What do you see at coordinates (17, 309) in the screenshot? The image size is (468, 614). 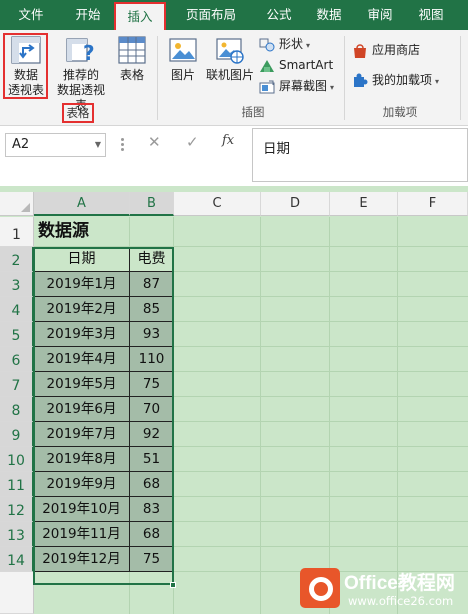 I see `row-header-4: 4` at bounding box center [17, 309].